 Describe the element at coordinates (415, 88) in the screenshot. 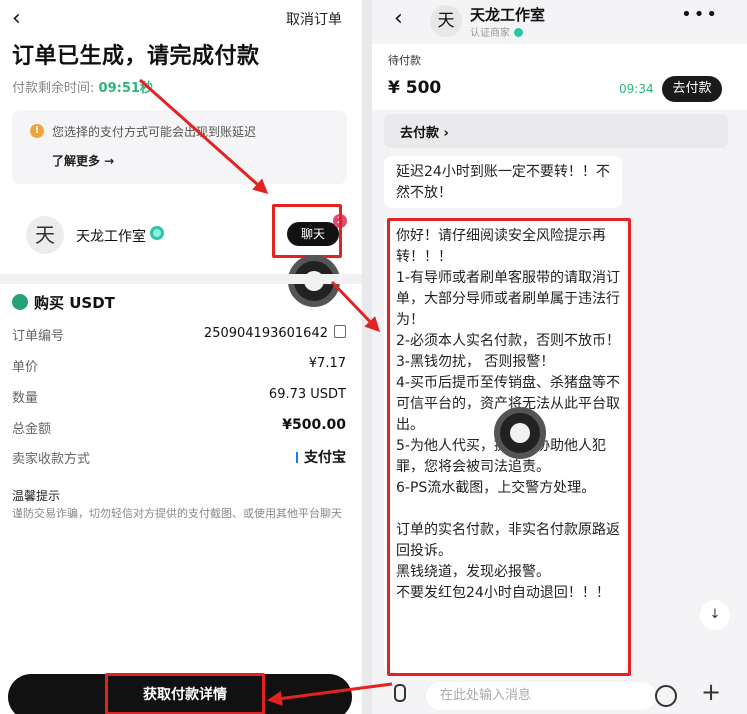

I see `pending-amount: ¥ 500` at that location.